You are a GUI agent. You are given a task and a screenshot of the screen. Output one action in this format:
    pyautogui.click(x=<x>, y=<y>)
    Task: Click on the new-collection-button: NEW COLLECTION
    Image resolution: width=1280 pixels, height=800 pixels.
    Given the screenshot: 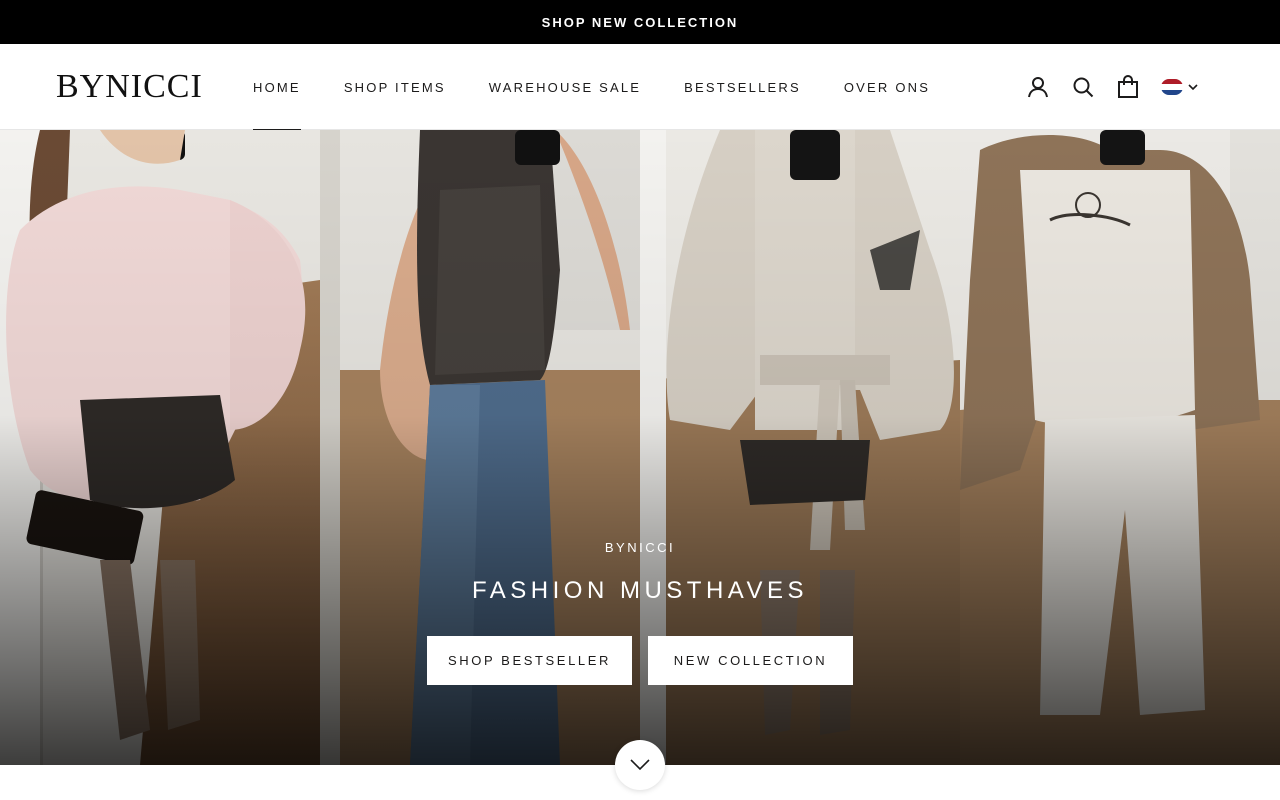 What is the action you would take?
    pyautogui.click(x=750, y=660)
    